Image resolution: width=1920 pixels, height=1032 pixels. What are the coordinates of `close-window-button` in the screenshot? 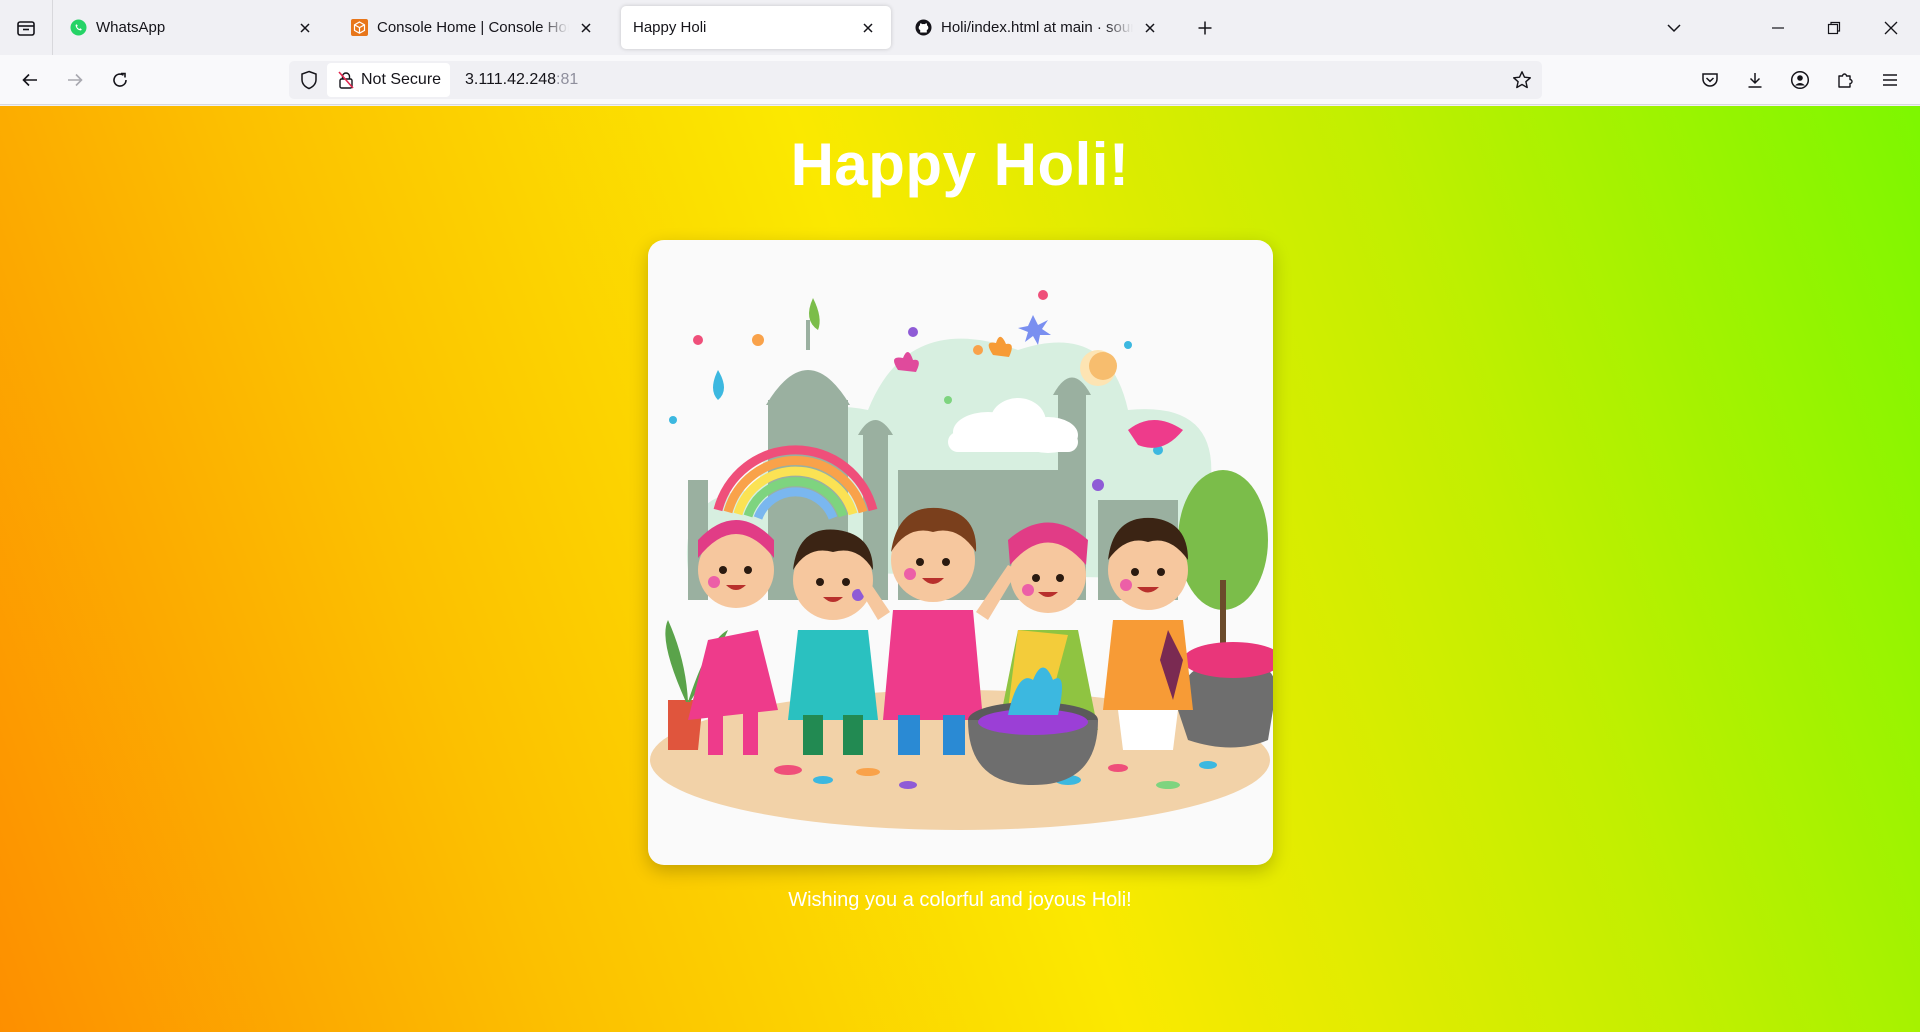 It's located at (1891, 27).